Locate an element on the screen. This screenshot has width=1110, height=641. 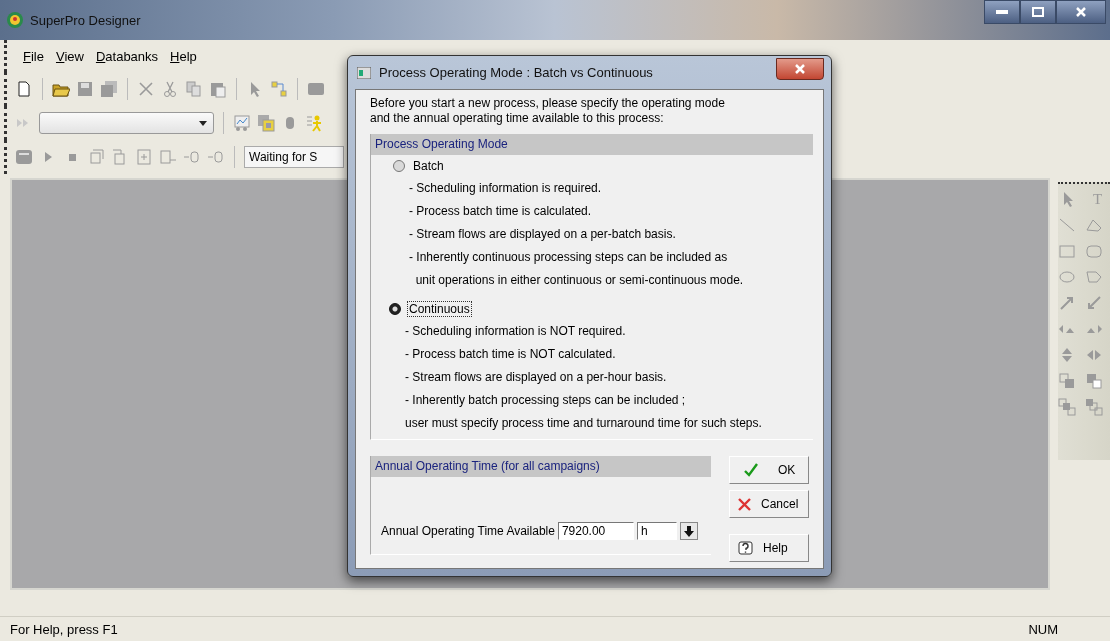
radio-label: Continuous is located at coordinates (439, 309).